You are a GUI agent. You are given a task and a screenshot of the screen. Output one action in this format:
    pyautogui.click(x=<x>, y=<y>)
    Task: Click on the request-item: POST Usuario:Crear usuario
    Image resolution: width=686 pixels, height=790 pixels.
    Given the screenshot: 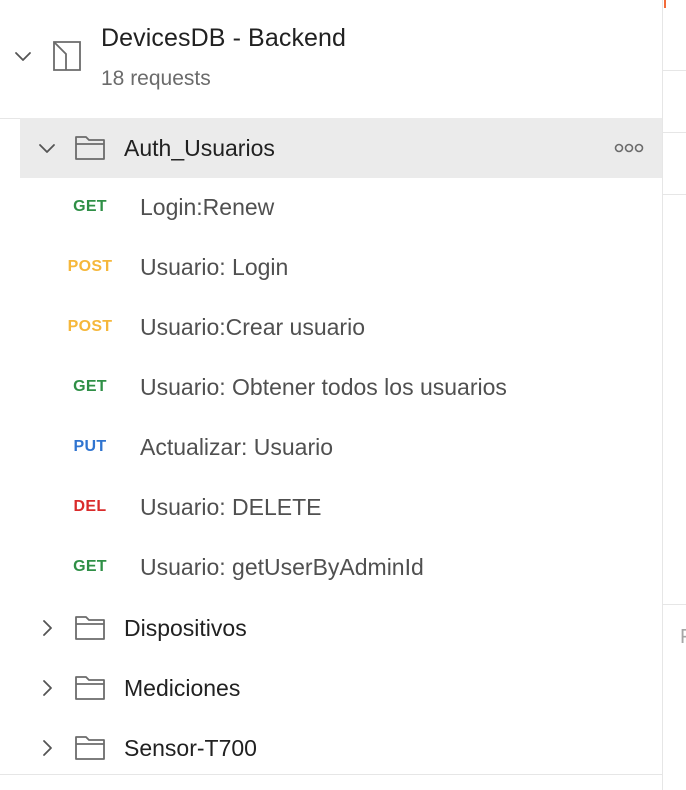 What is the action you would take?
    pyautogui.click(x=341, y=328)
    